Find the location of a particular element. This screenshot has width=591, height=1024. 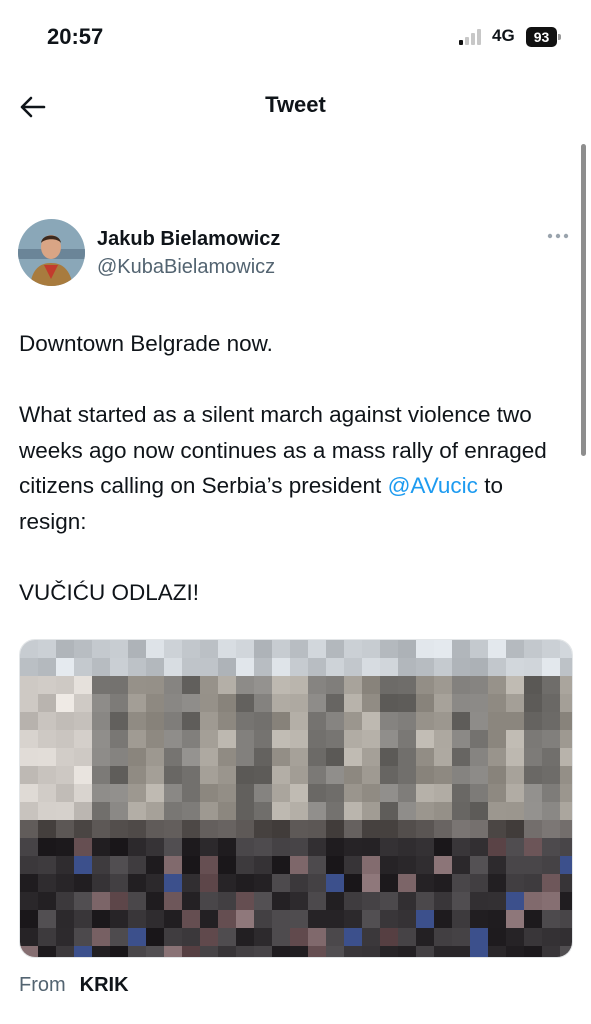

cellular-signal-icon is located at coordinates (470, 37).